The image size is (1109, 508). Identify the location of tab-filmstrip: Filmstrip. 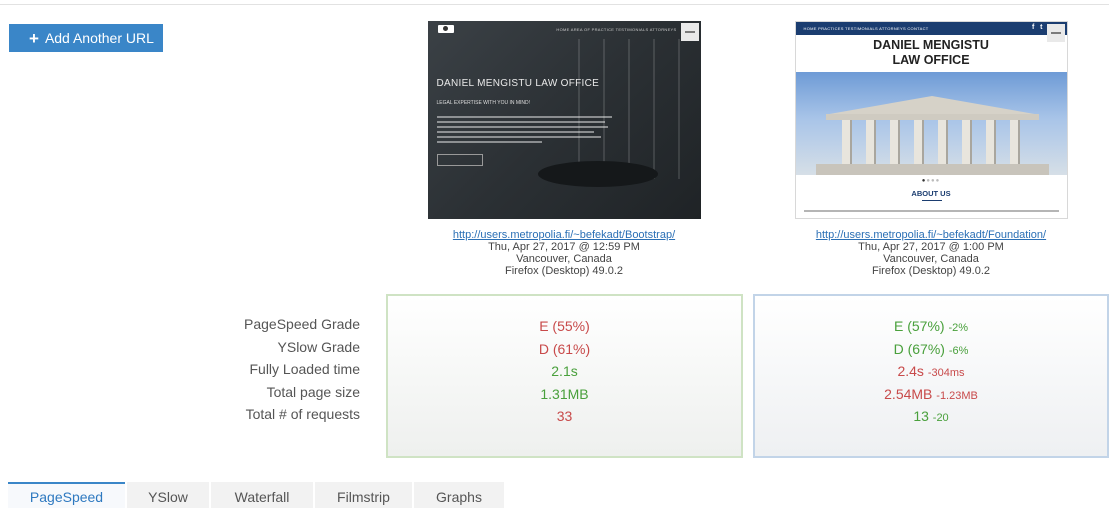
(363, 495).